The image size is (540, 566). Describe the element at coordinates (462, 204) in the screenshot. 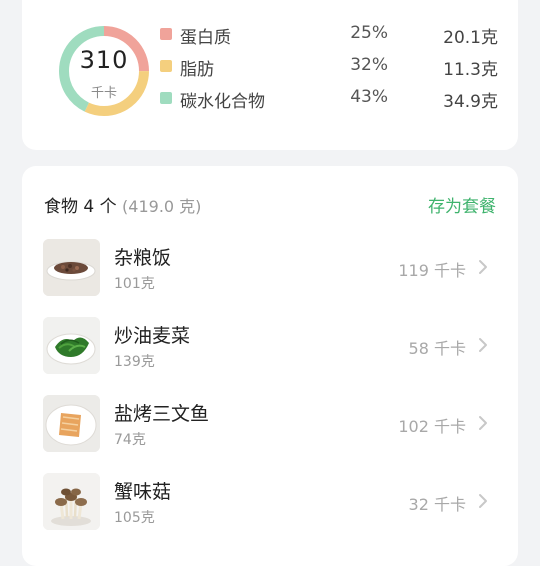

I see `save-as-set-button: 存为套餐` at that location.